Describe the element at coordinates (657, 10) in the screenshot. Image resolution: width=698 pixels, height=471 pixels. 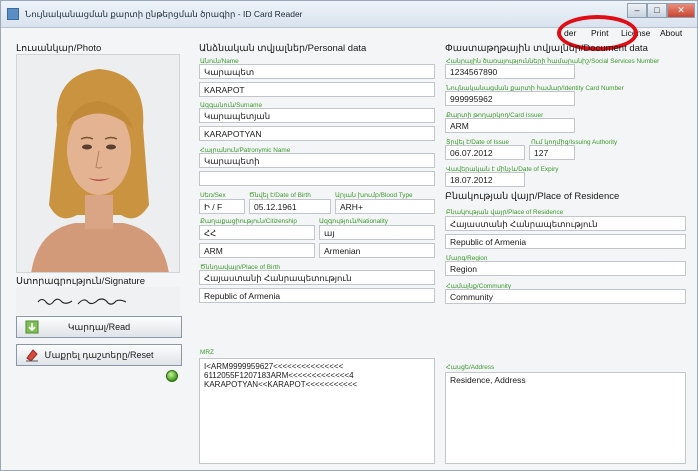
I see `maximize-button: □` at that location.